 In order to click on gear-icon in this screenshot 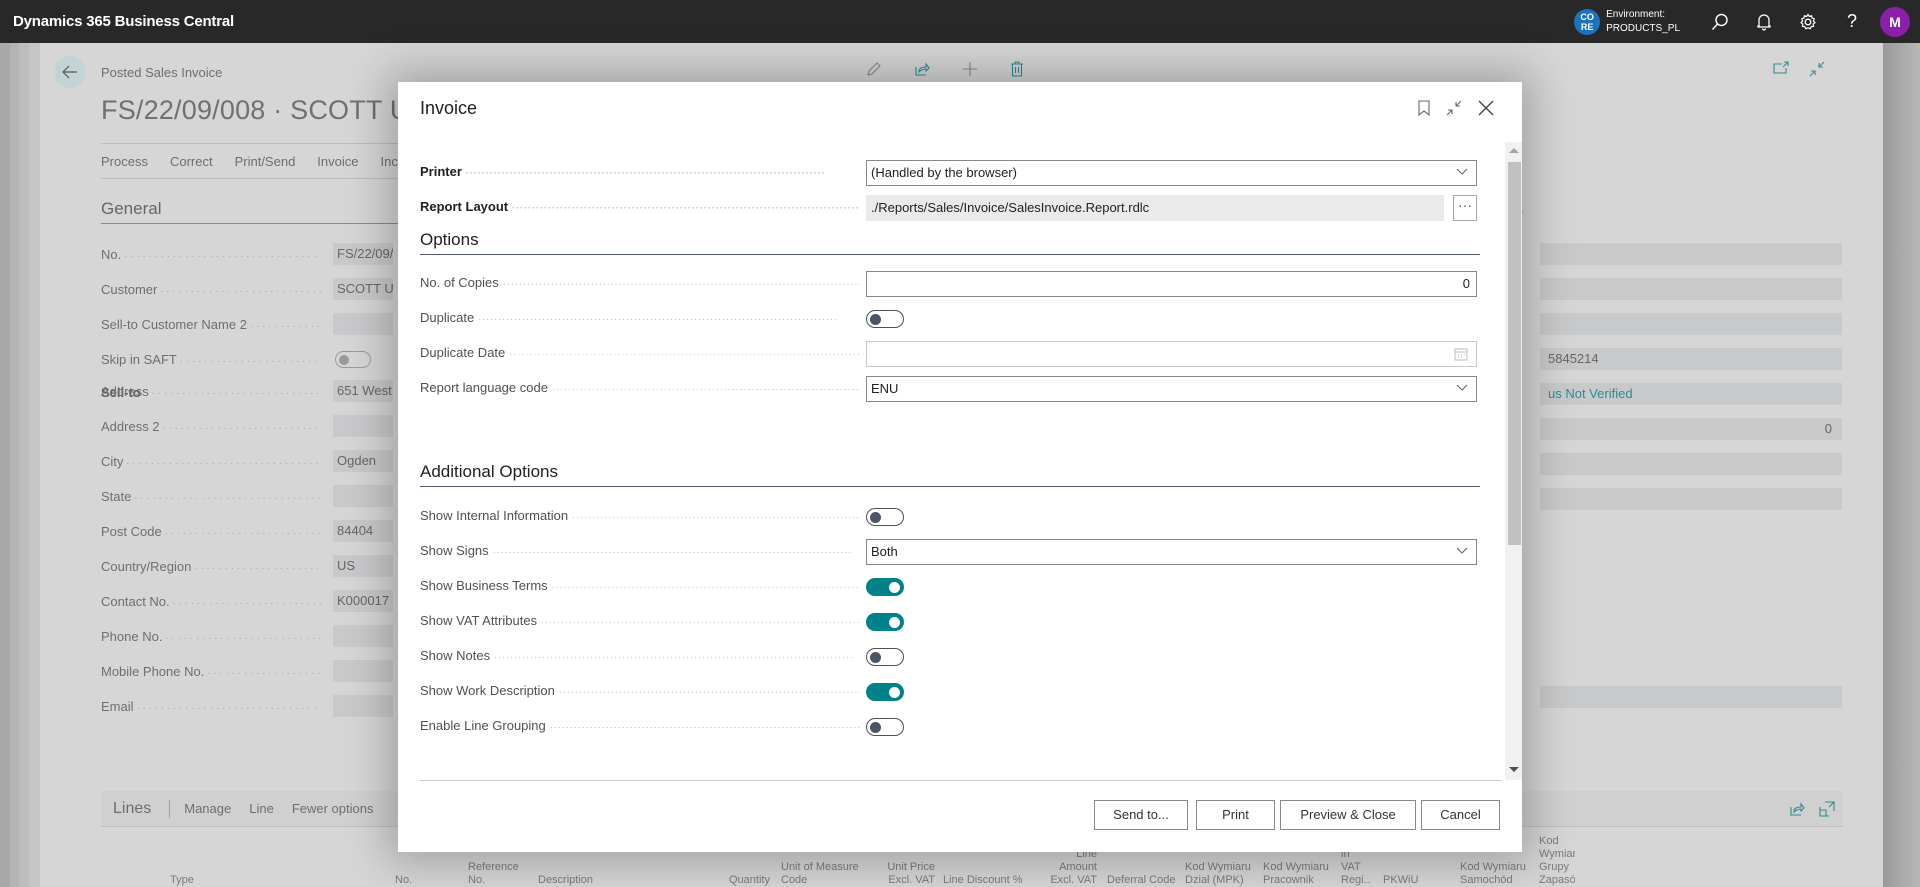, I will do `click(1808, 21)`.